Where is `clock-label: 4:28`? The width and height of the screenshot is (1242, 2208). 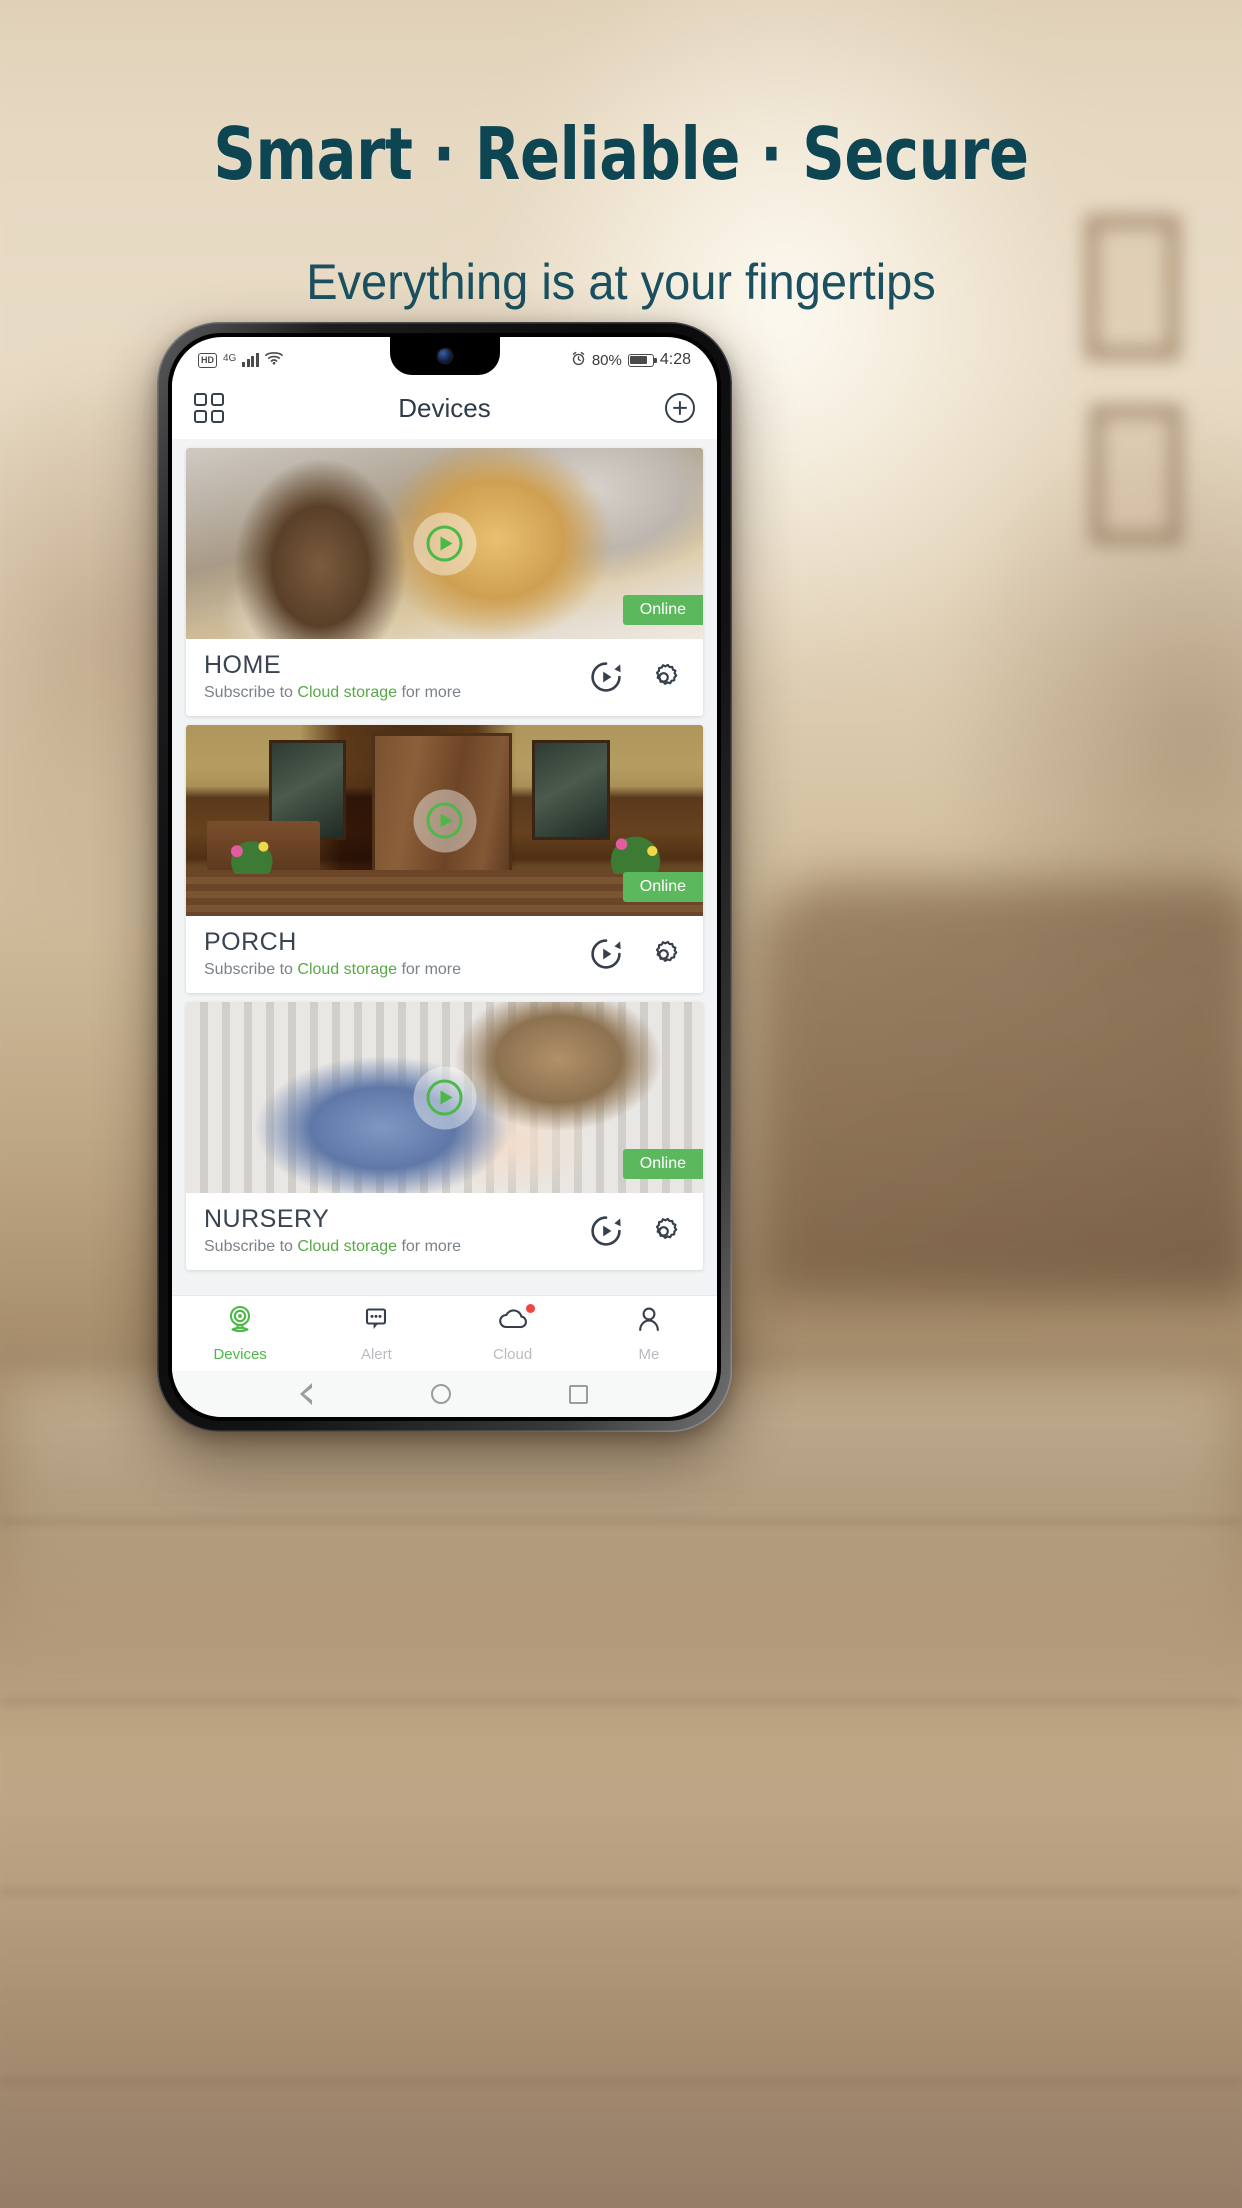
clock-label: 4:28 is located at coordinates (675, 359).